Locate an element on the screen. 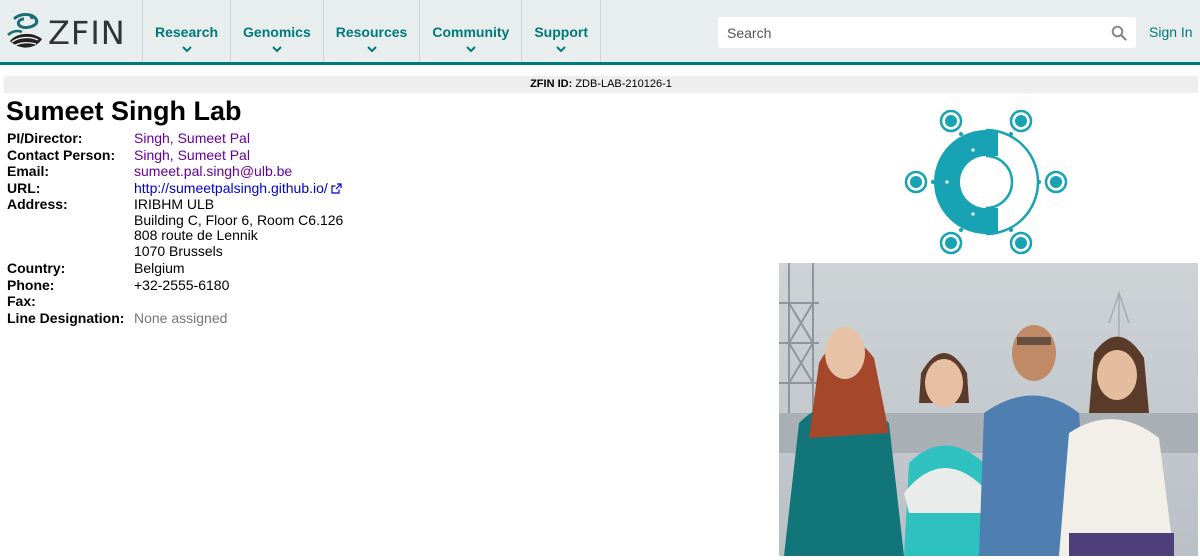 Image resolution: width=1200 pixels, height=560 pixels. search-icon is located at coordinates (1119, 33).